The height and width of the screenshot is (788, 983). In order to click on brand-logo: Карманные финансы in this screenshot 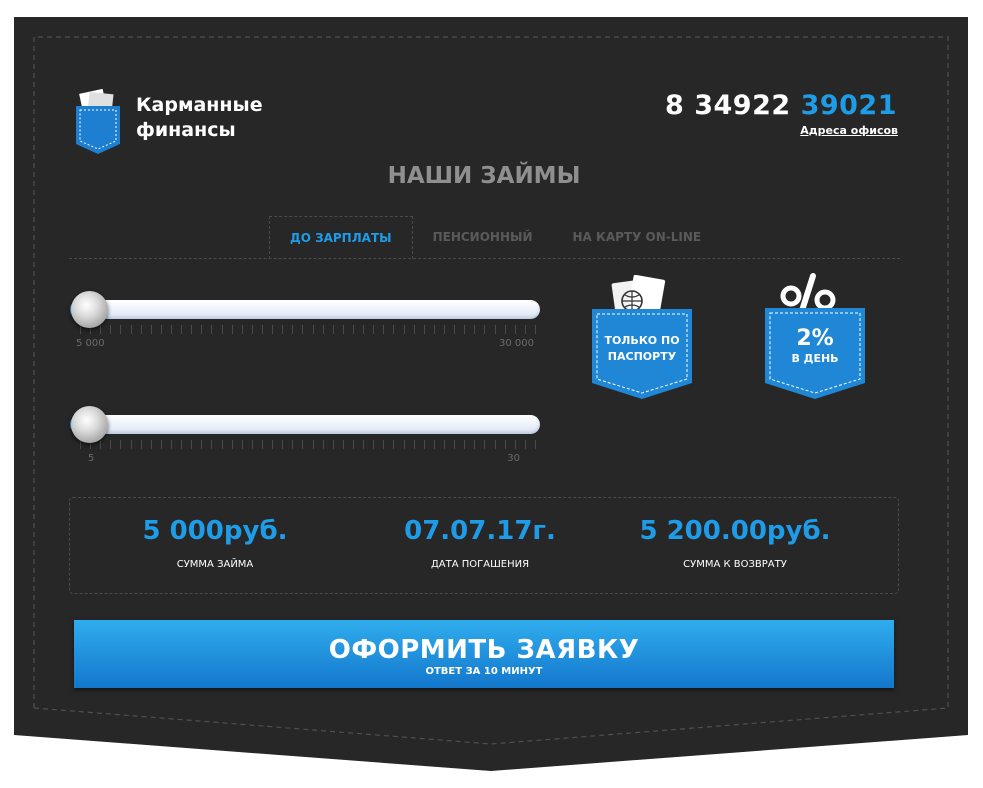, I will do `click(168, 121)`.